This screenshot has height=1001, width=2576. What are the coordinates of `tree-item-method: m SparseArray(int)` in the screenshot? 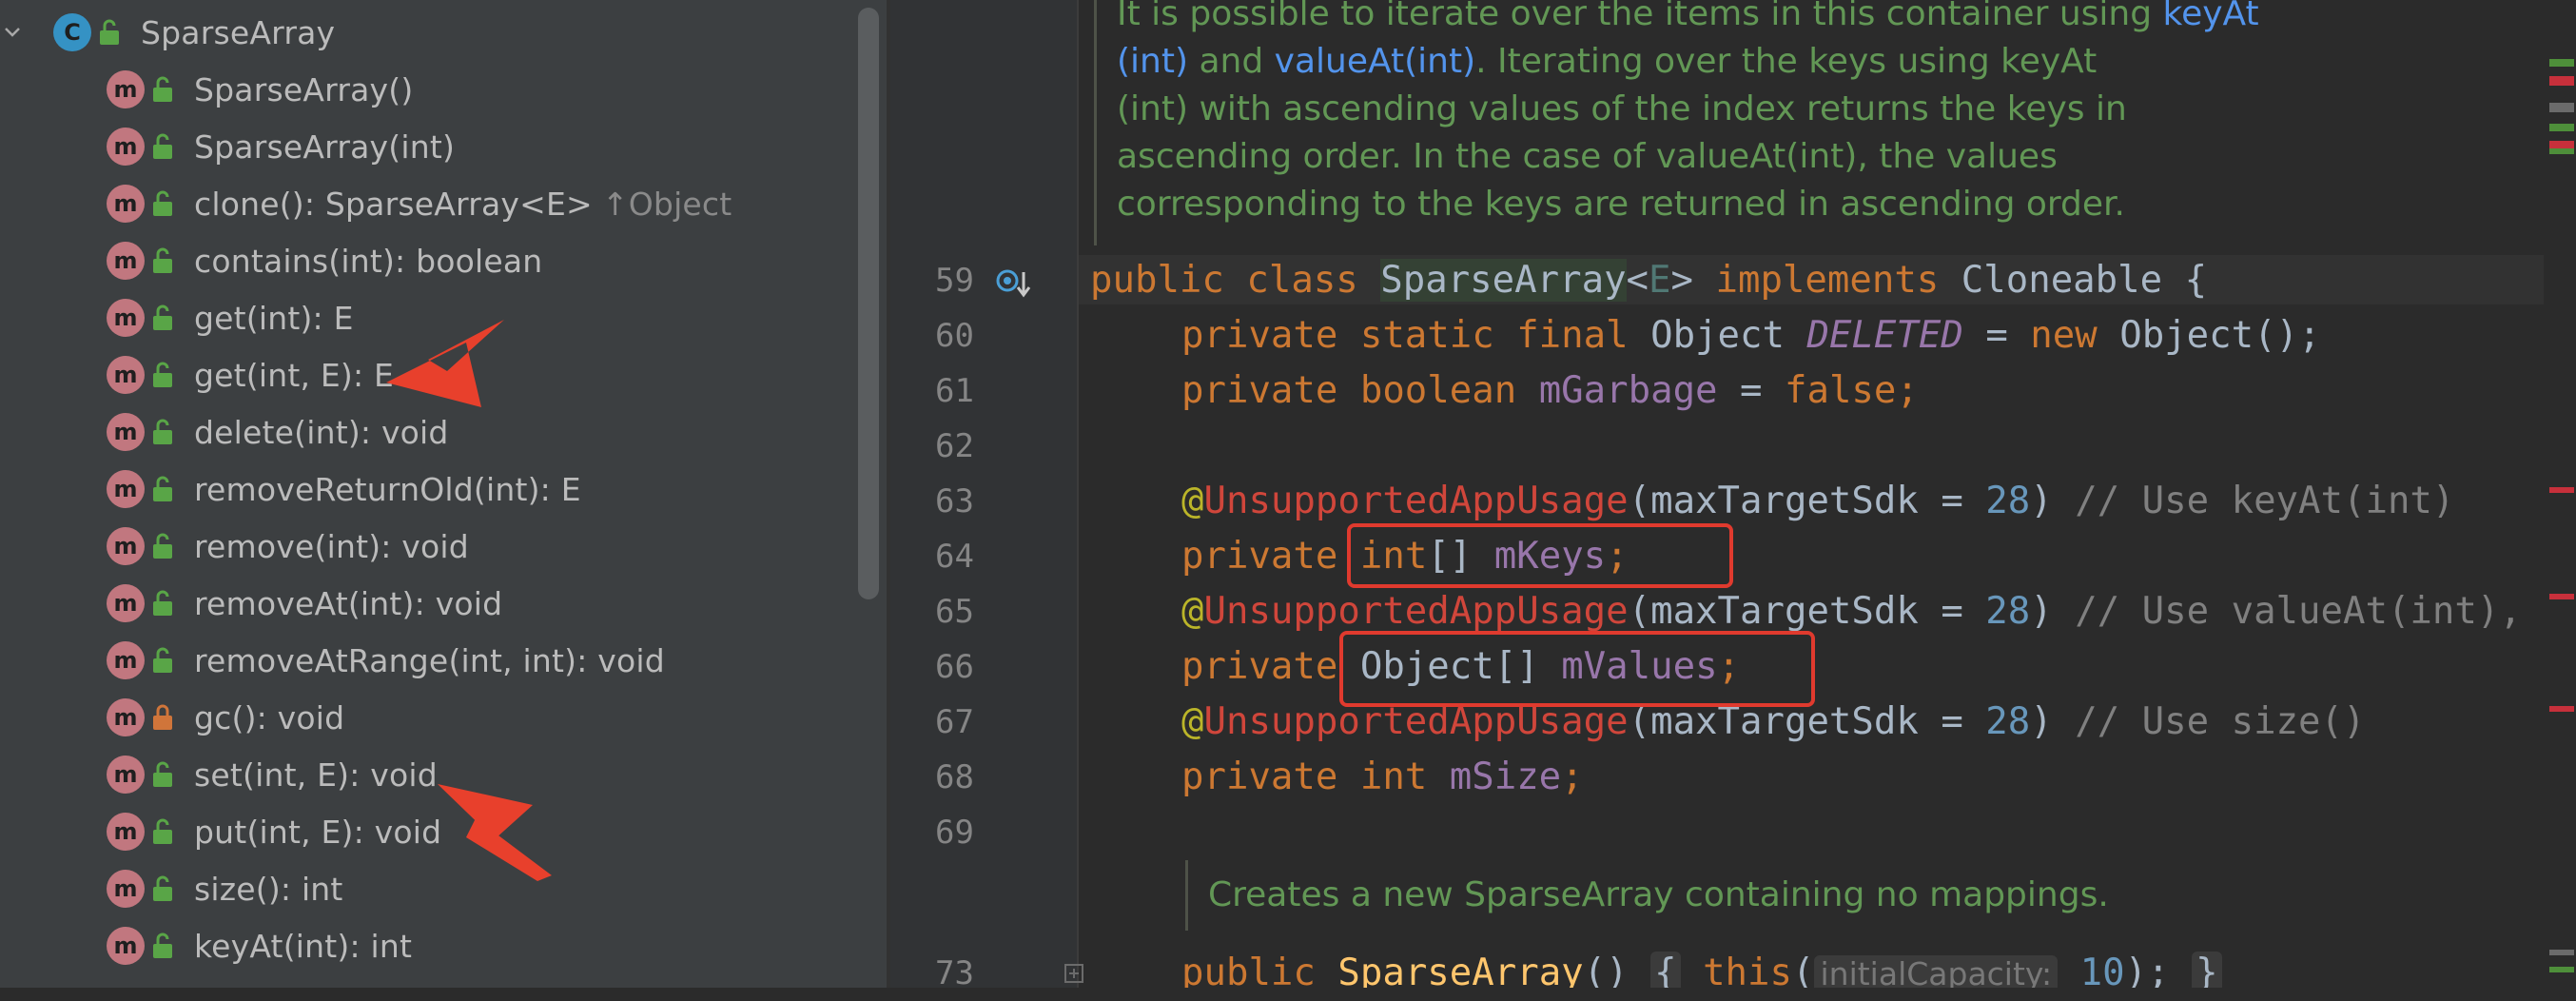 It's located at (228, 146).